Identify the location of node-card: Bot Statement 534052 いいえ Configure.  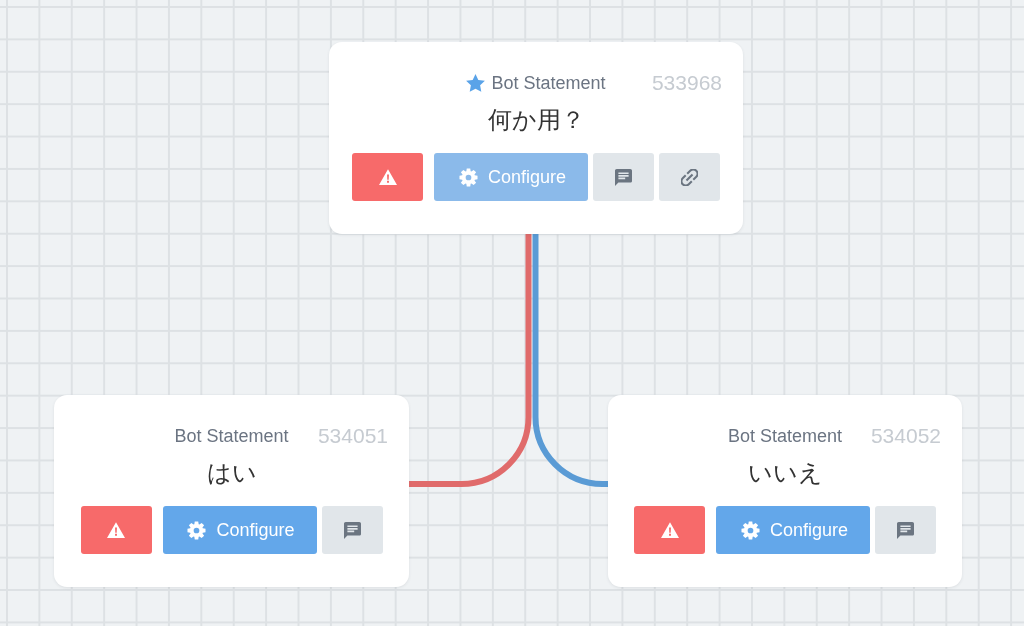
(785, 491).